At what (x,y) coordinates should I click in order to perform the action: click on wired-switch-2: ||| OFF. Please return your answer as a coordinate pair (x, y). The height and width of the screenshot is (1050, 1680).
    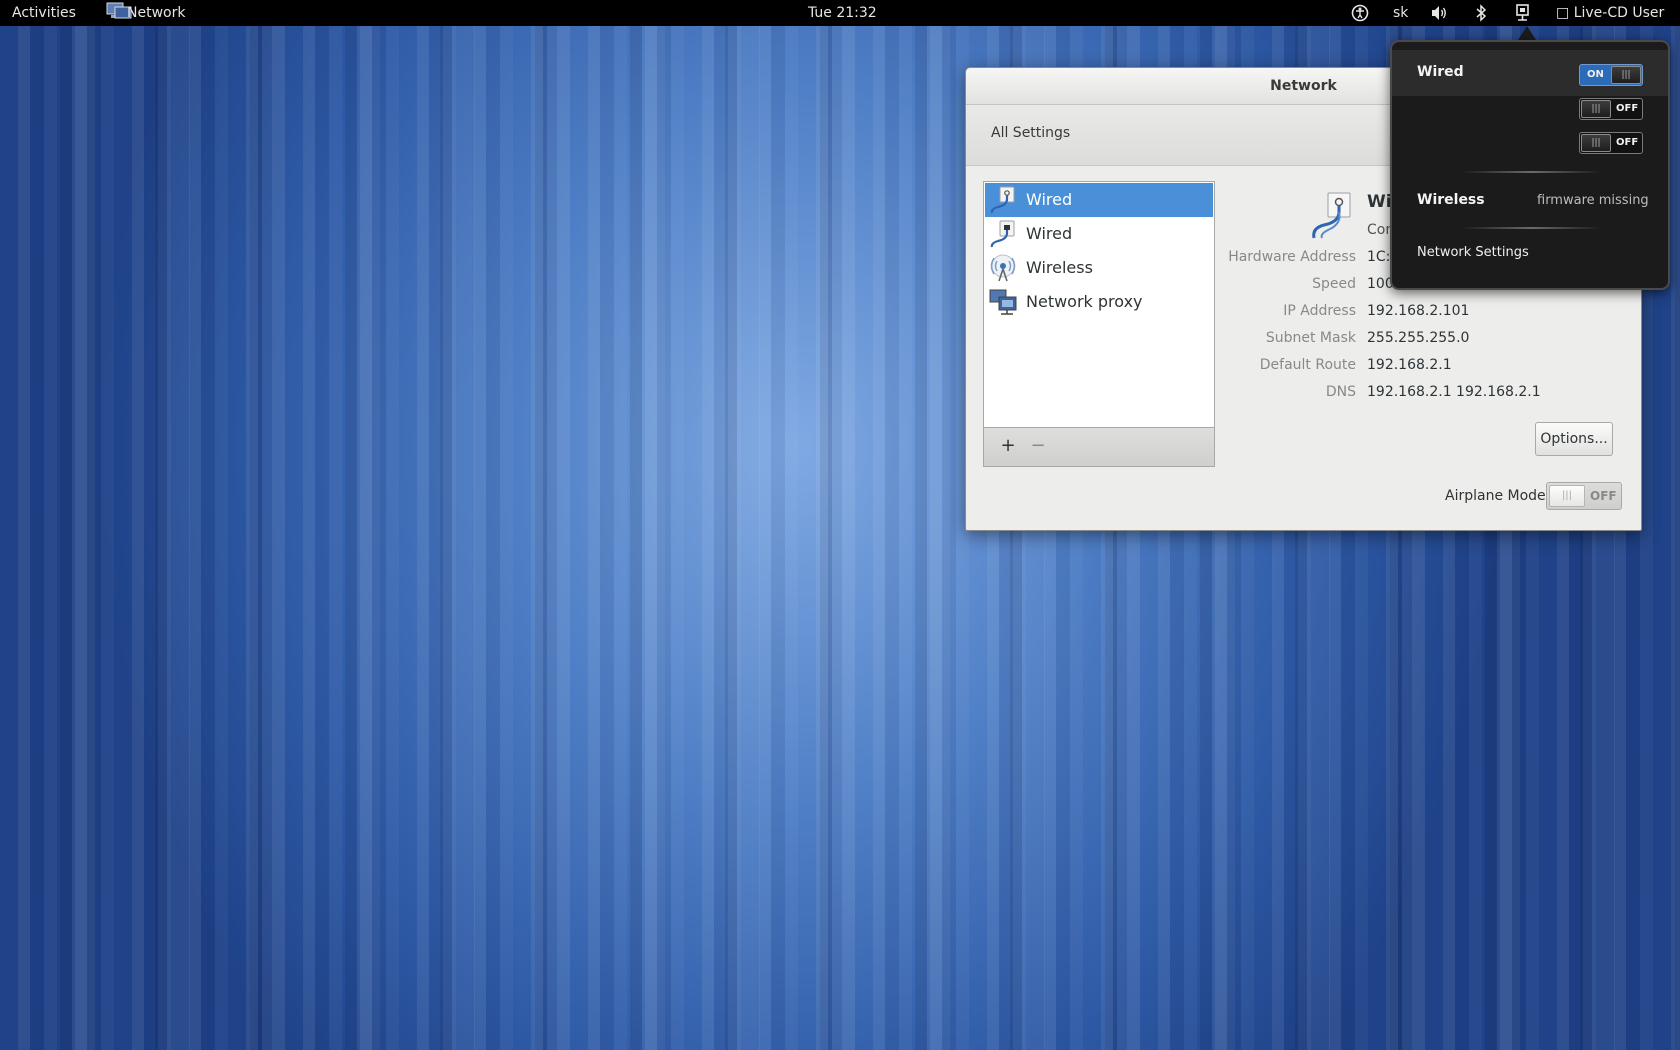
    Looking at the image, I should click on (1611, 109).